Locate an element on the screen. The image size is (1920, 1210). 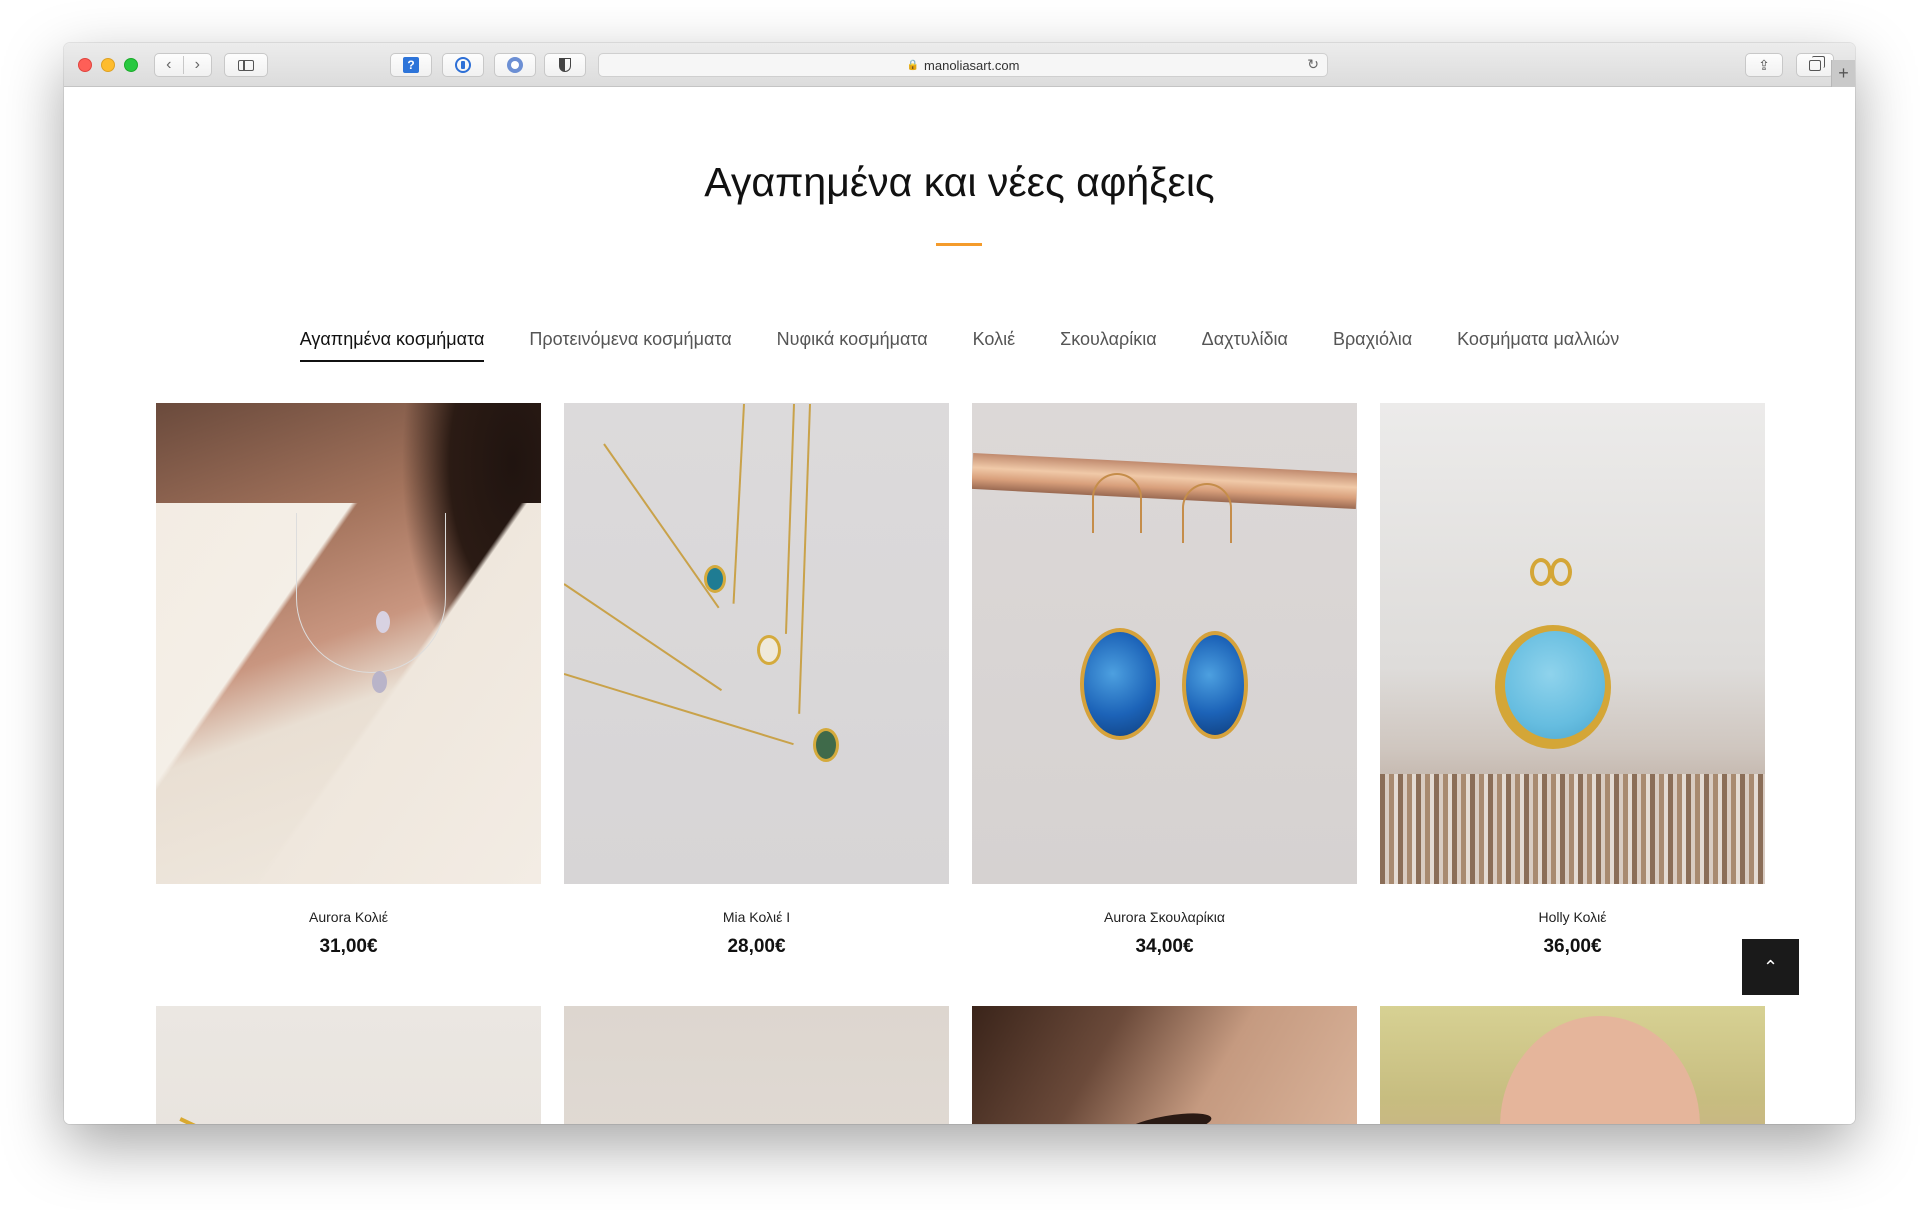
question-mark-icon: ? is located at coordinates (411, 65).